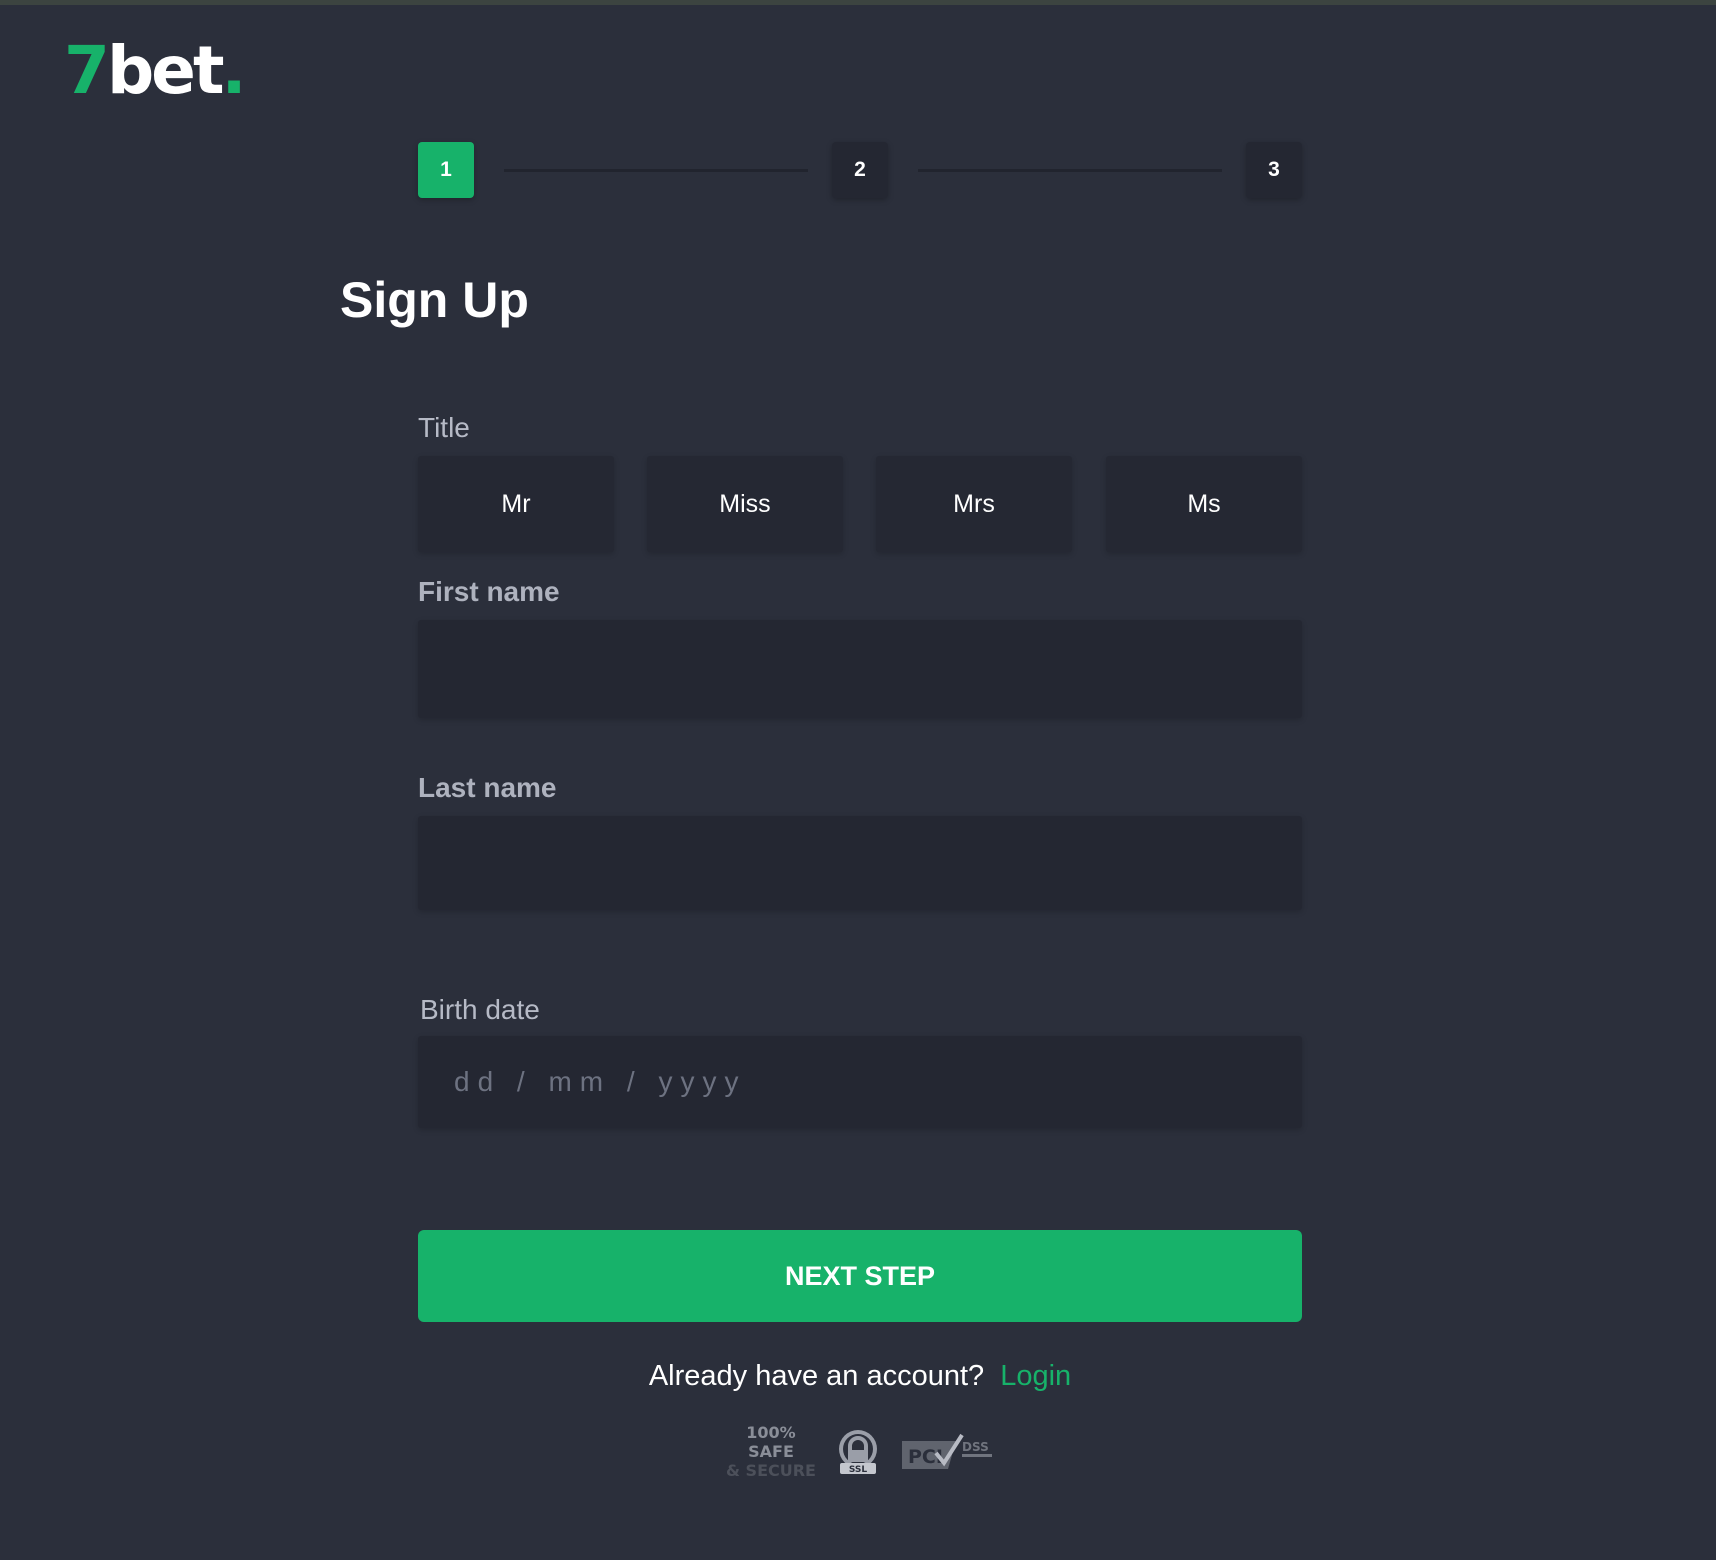 The height and width of the screenshot is (1560, 1716). What do you see at coordinates (745, 504) in the screenshot?
I see `title-option-miss: Miss` at bounding box center [745, 504].